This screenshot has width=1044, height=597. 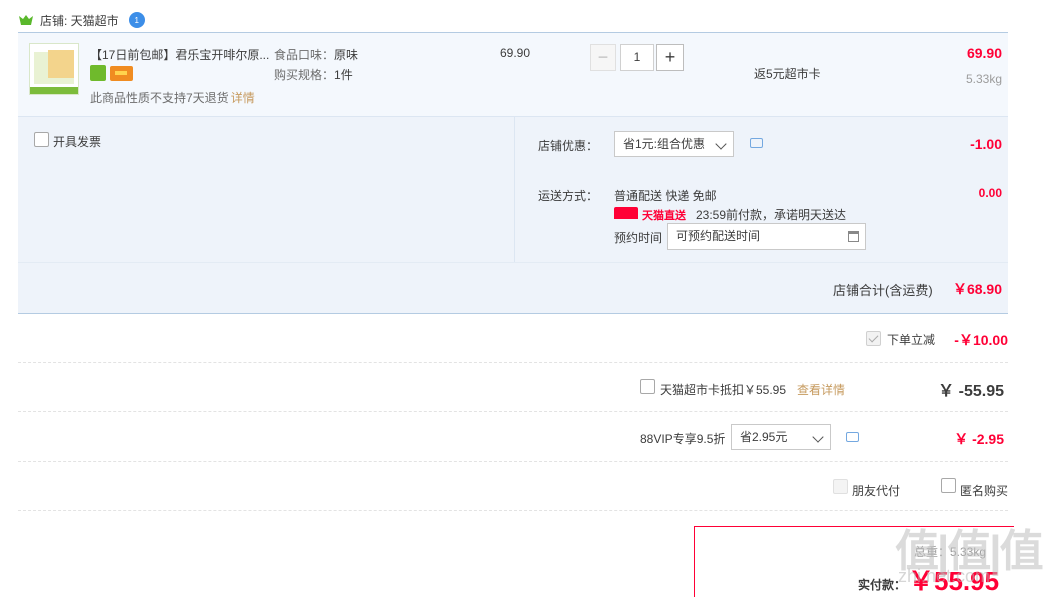 What do you see at coordinates (990, 193) in the screenshot?
I see `shipping-fee: 0.00` at bounding box center [990, 193].